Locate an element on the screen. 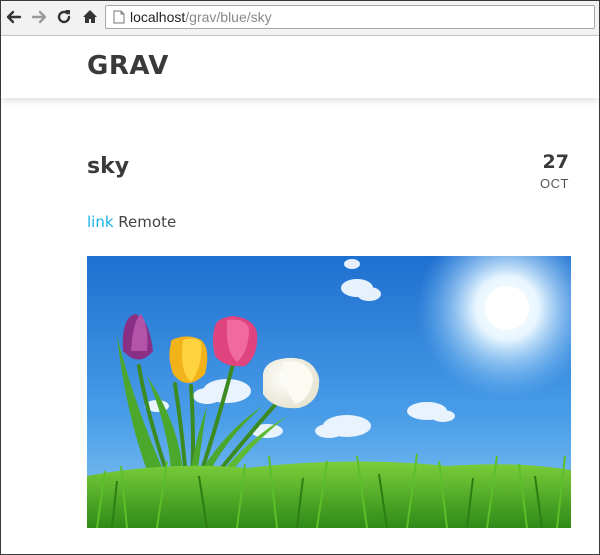  page-icon is located at coordinates (119, 19).